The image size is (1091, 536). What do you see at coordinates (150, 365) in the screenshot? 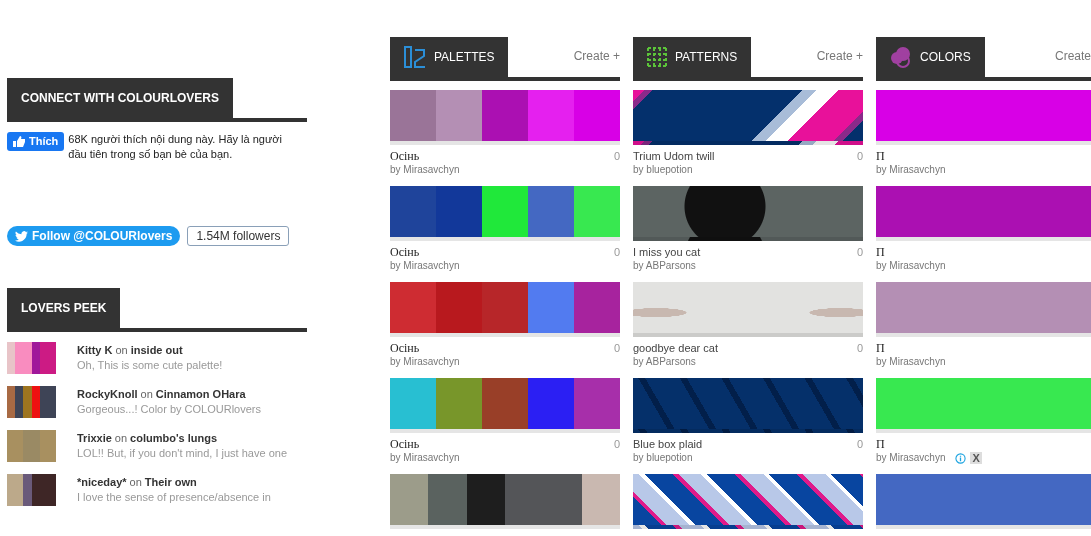
I see `comment-text: Oh, This is some cute palette!` at bounding box center [150, 365].